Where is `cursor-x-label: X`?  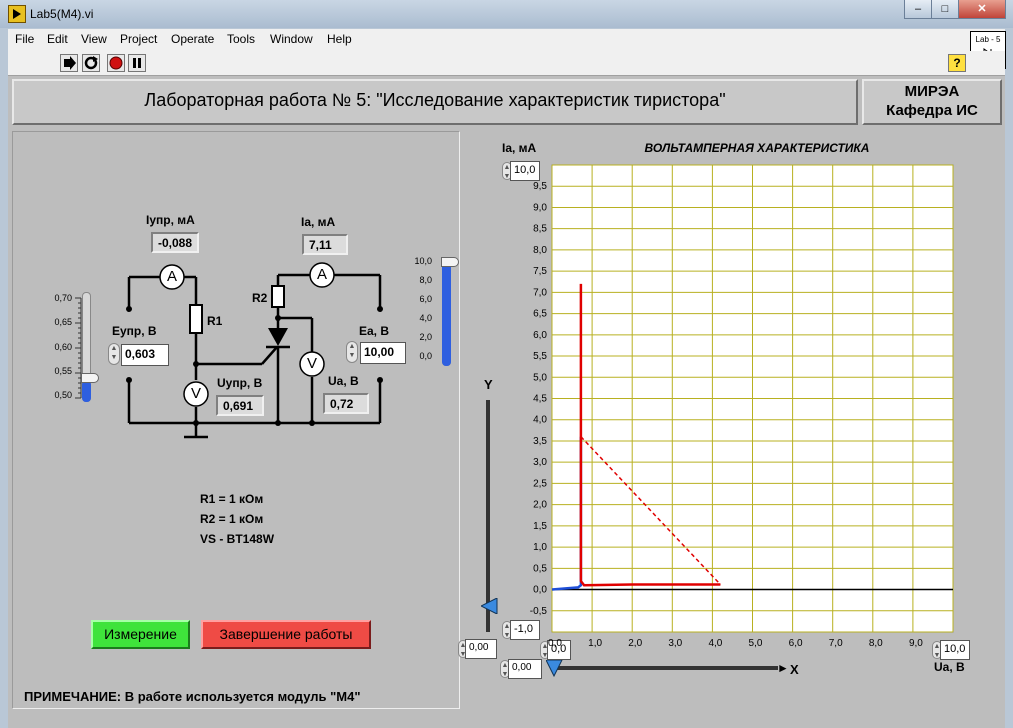
cursor-x-label: X is located at coordinates (794, 669).